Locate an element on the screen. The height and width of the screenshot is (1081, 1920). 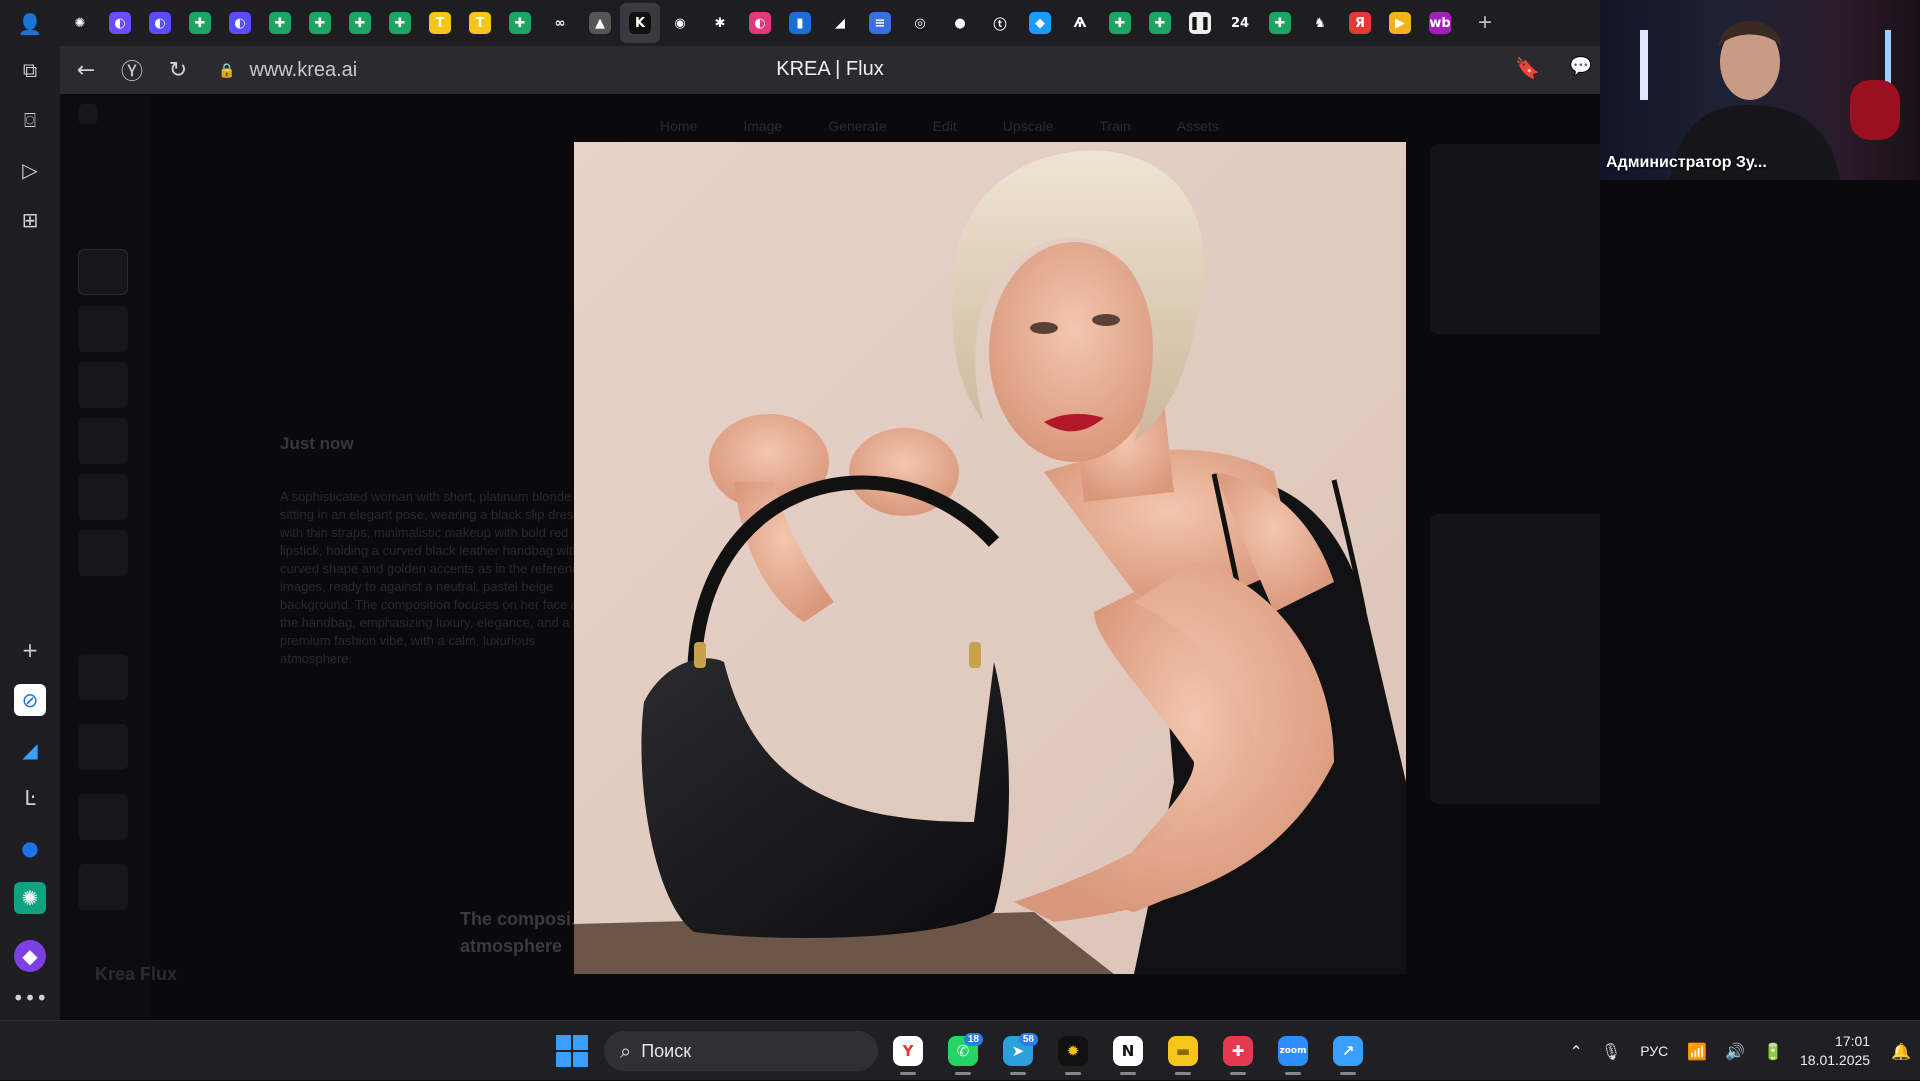
sidebar-app-icon: Ŀ is located at coordinates (30, 798).